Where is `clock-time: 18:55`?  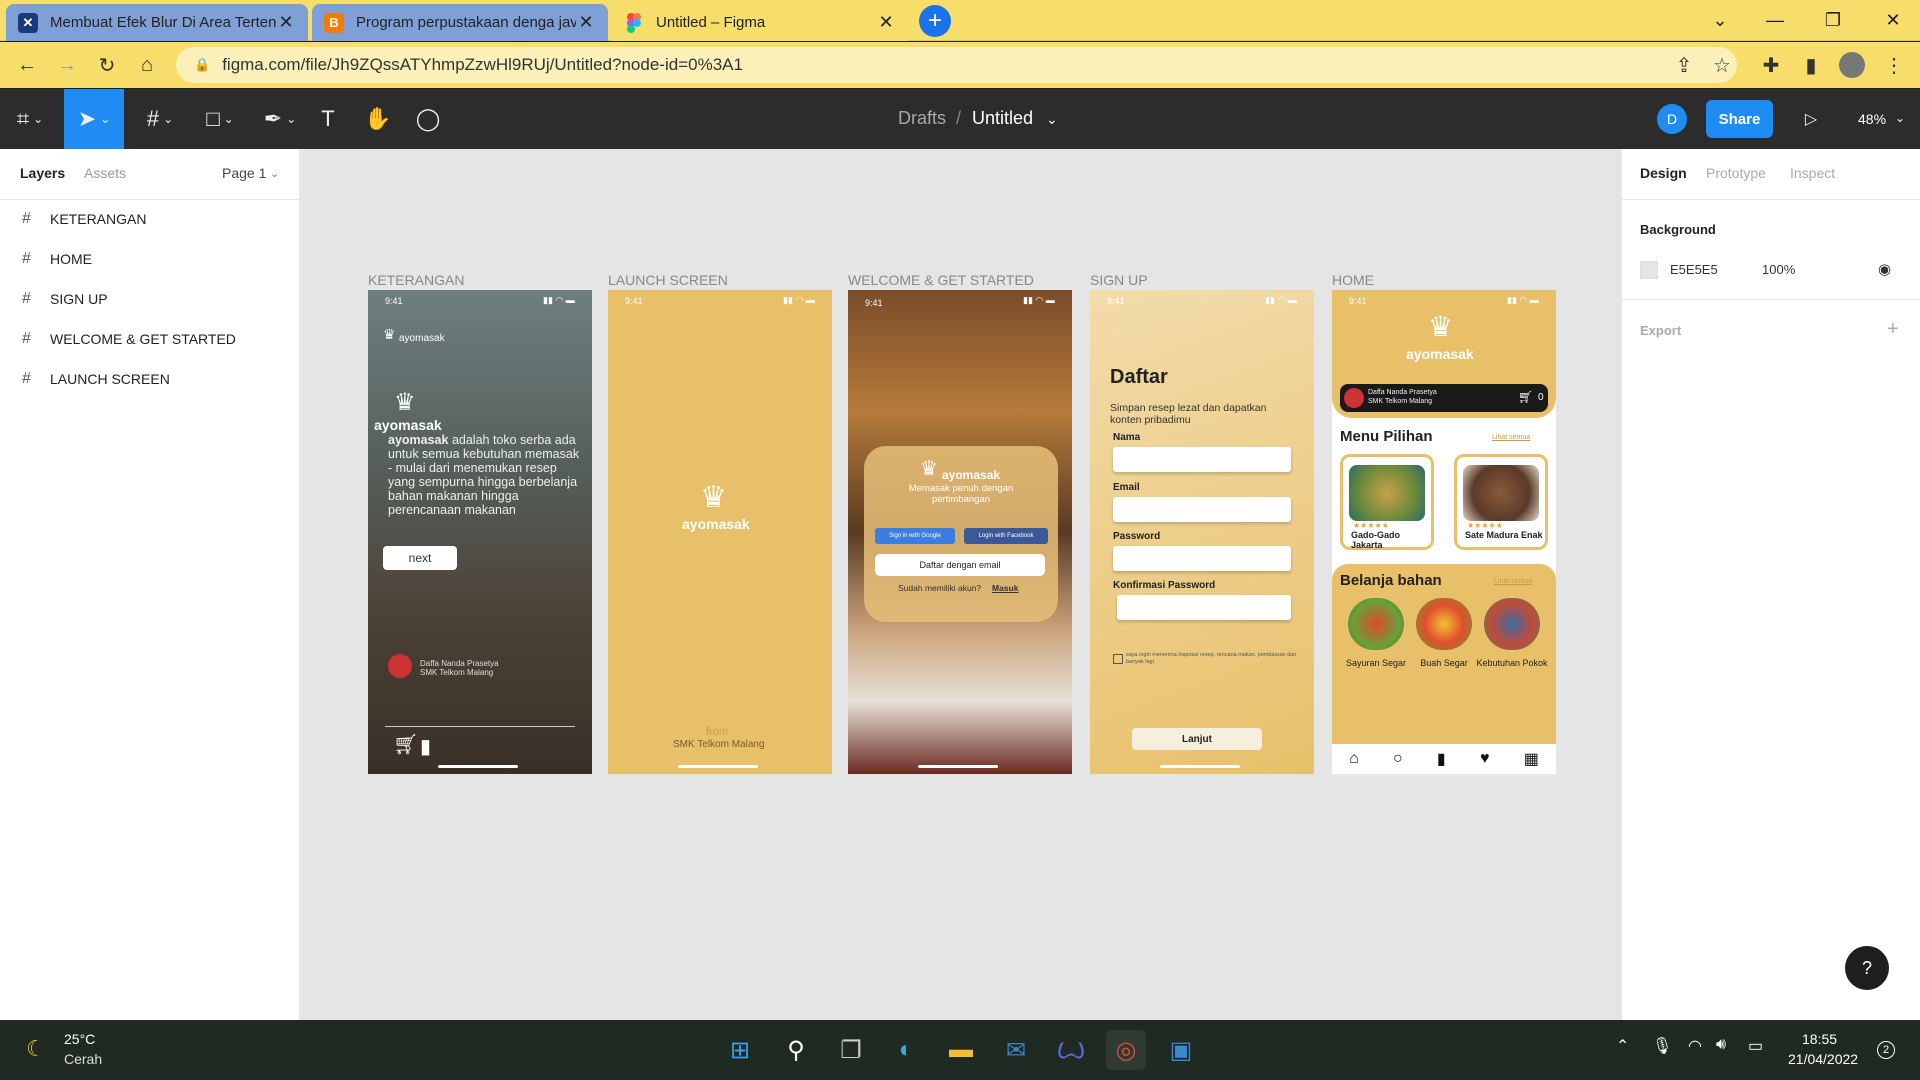 clock-time: 18:55 is located at coordinates (1819, 1039).